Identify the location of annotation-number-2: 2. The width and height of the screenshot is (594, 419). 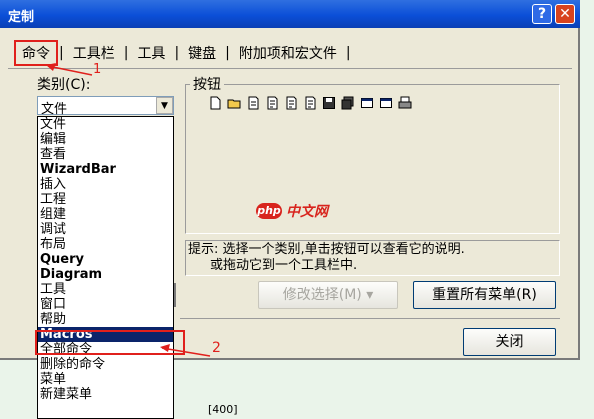
(216, 348).